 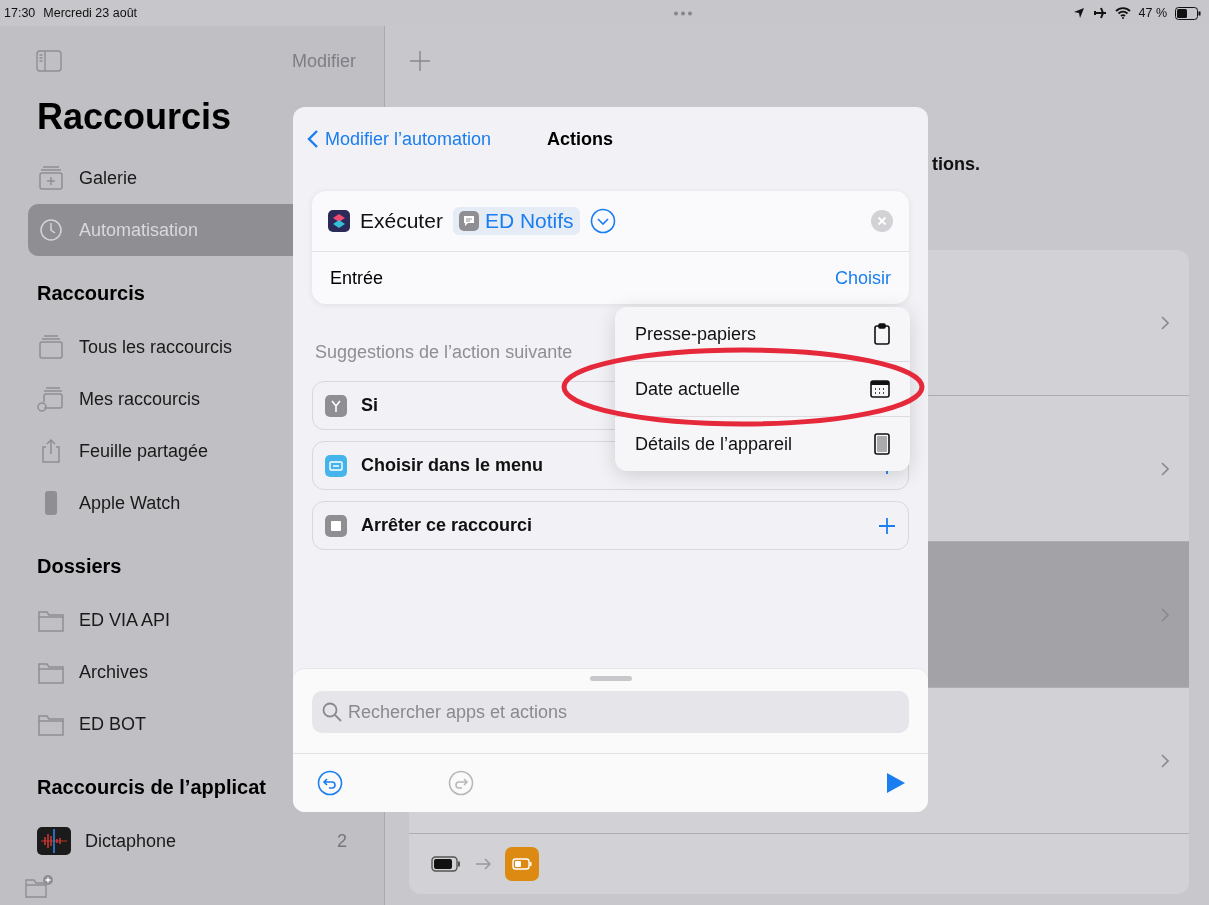 What do you see at coordinates (79, 566) in the screenshot?
I see `section-title: Dossiers` at bounding box center [79, 566].